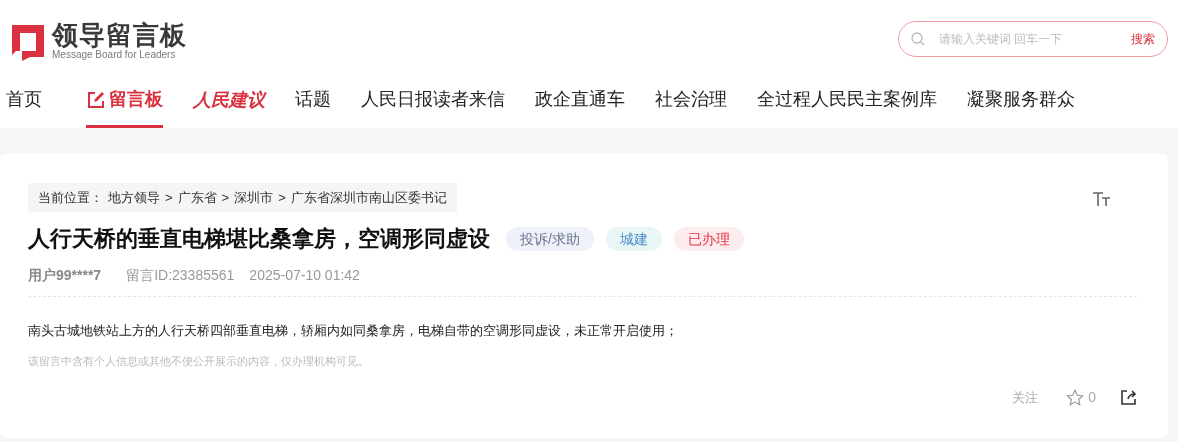 The width and height of the screenshot is (1178, 442). What do you see at coordinates (1128, 397) in the screenshot?
I see `share-icon` at bounding box center [1128, 397].